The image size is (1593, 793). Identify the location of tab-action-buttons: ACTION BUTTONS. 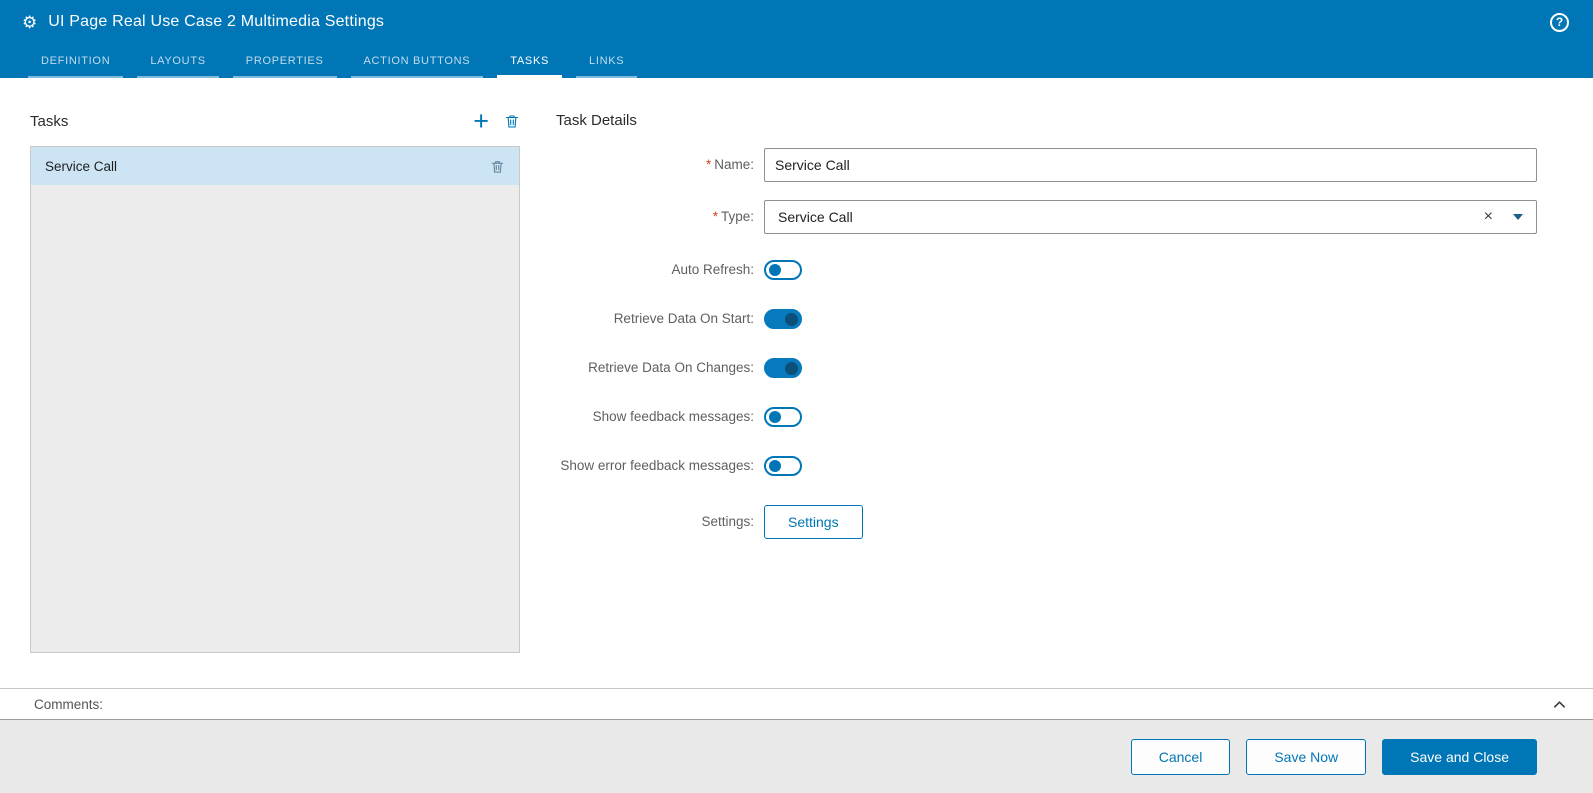
(417, 66).